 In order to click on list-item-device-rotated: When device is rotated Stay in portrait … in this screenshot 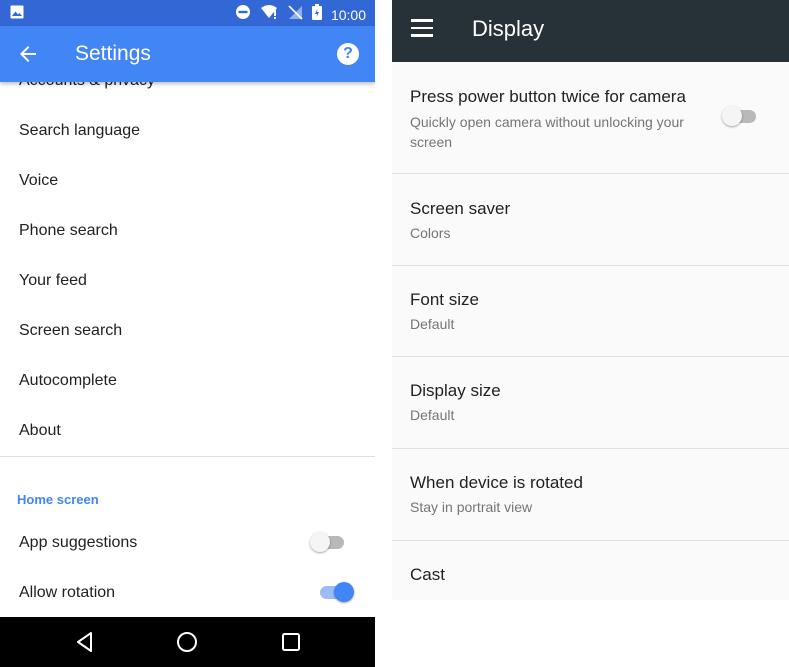, I will do `click(590, 495)`.